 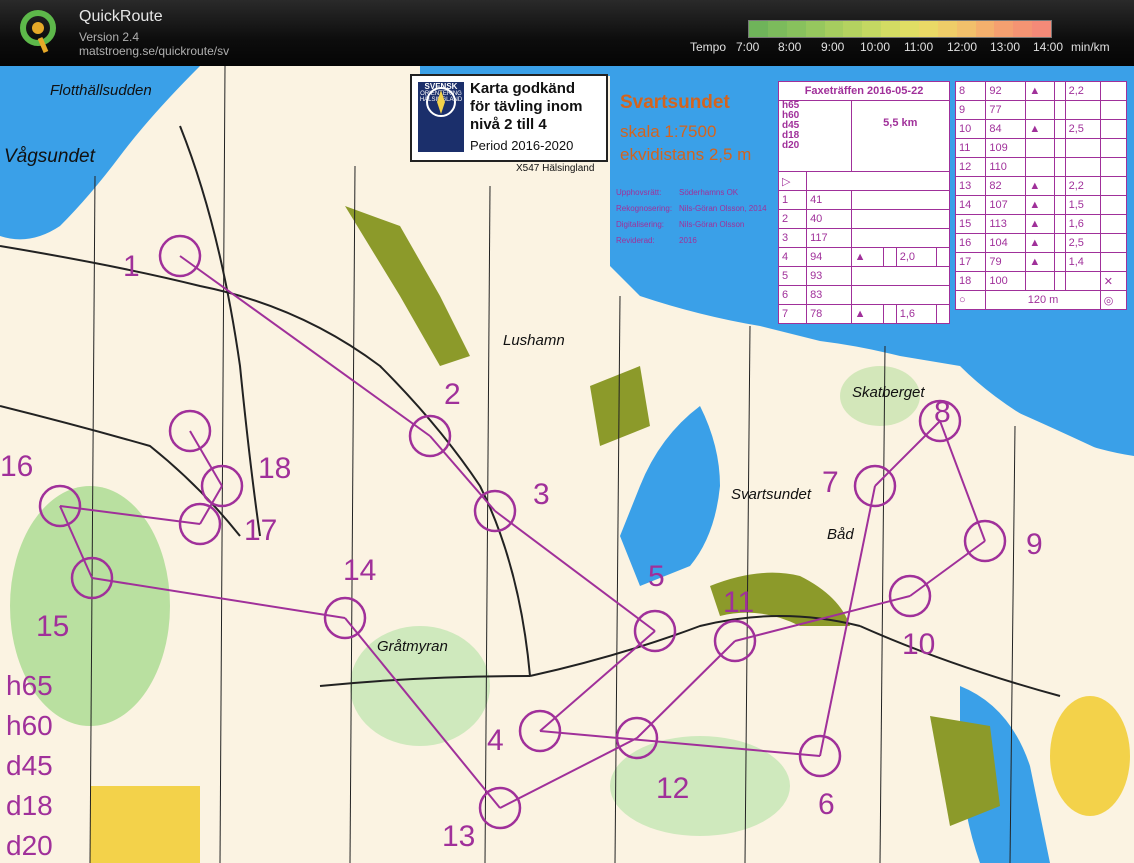 What do you see at coordinates (29, 845) in the screenshot?
I see `course-class: d20` at bounding box center [29, 845].